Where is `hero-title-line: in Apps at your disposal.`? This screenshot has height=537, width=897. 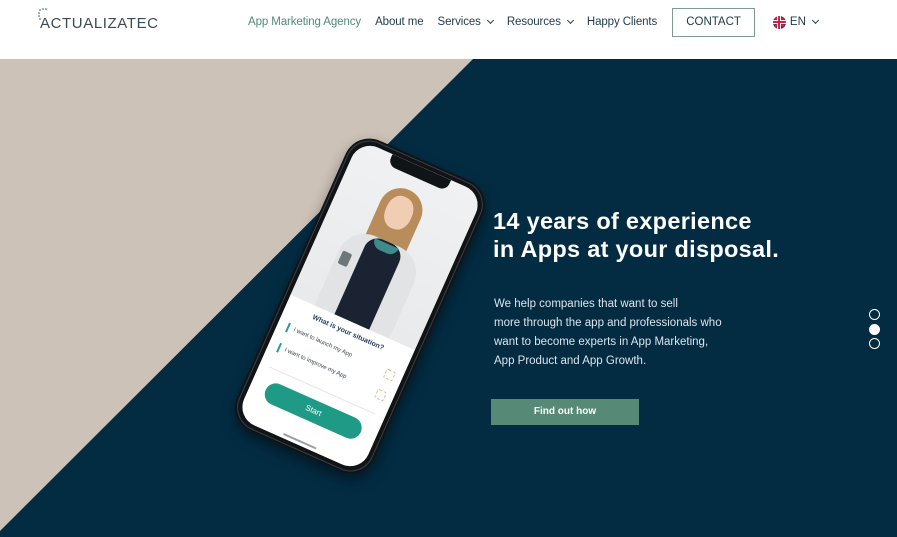
hero-title-line: in Apps at your disposal. is located at coordinates (636, 249).